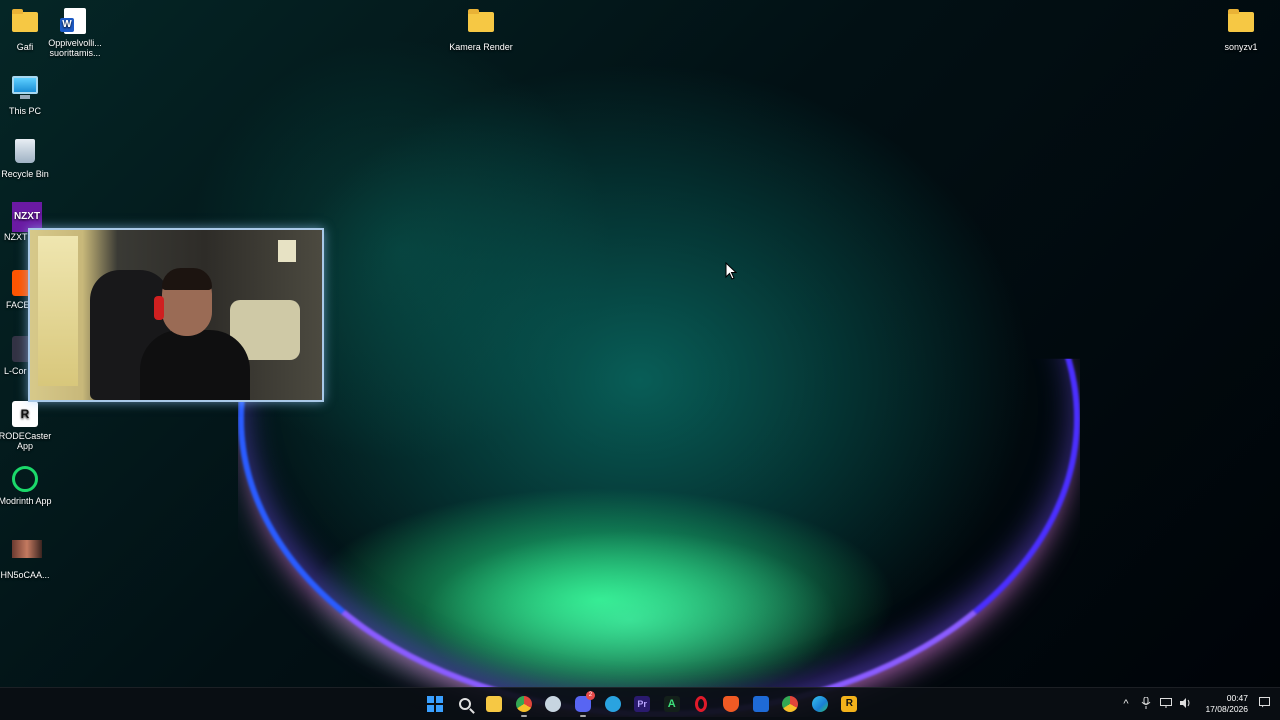  I want to click on taskbar-opera, so click(701, 704).